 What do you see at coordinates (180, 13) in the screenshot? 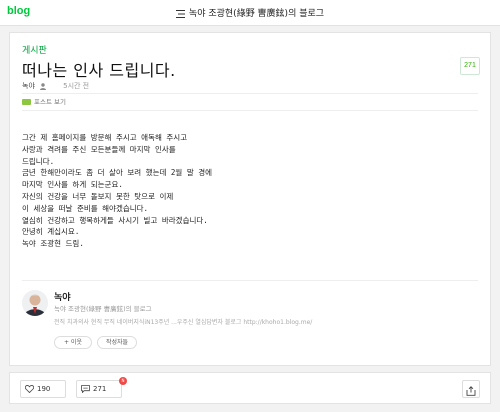
I see `list-icon` at bounding box center [180, 13].